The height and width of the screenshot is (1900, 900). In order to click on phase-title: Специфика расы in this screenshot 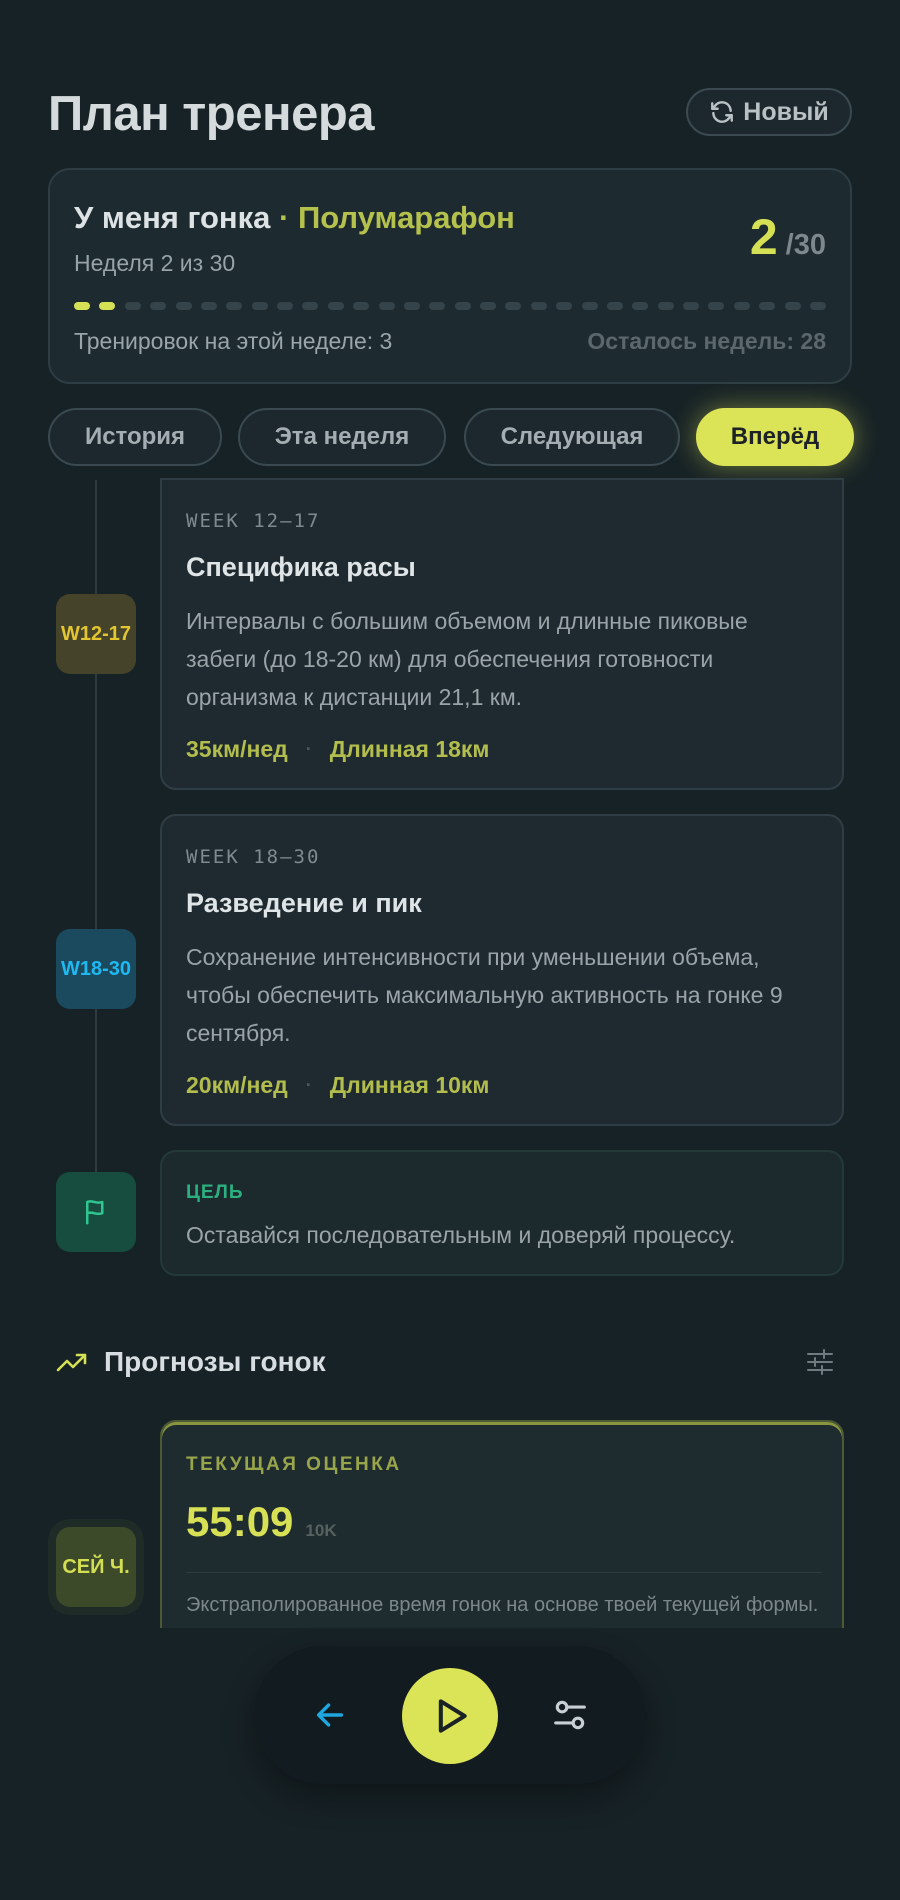, I will do `click(301, 567)`.